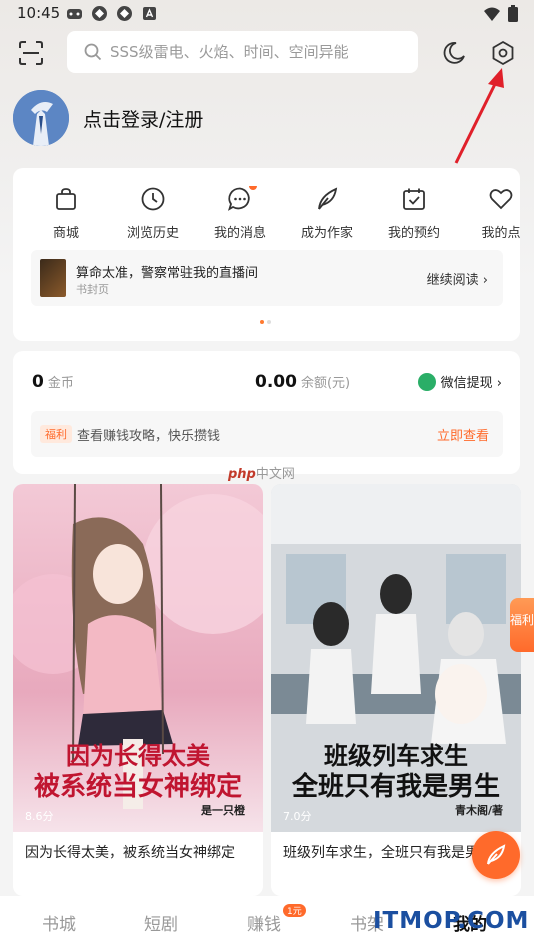  Describe the element at coordinates (463, 434) in the screenshot. I see `view-now-link: 立即查看` at that location.